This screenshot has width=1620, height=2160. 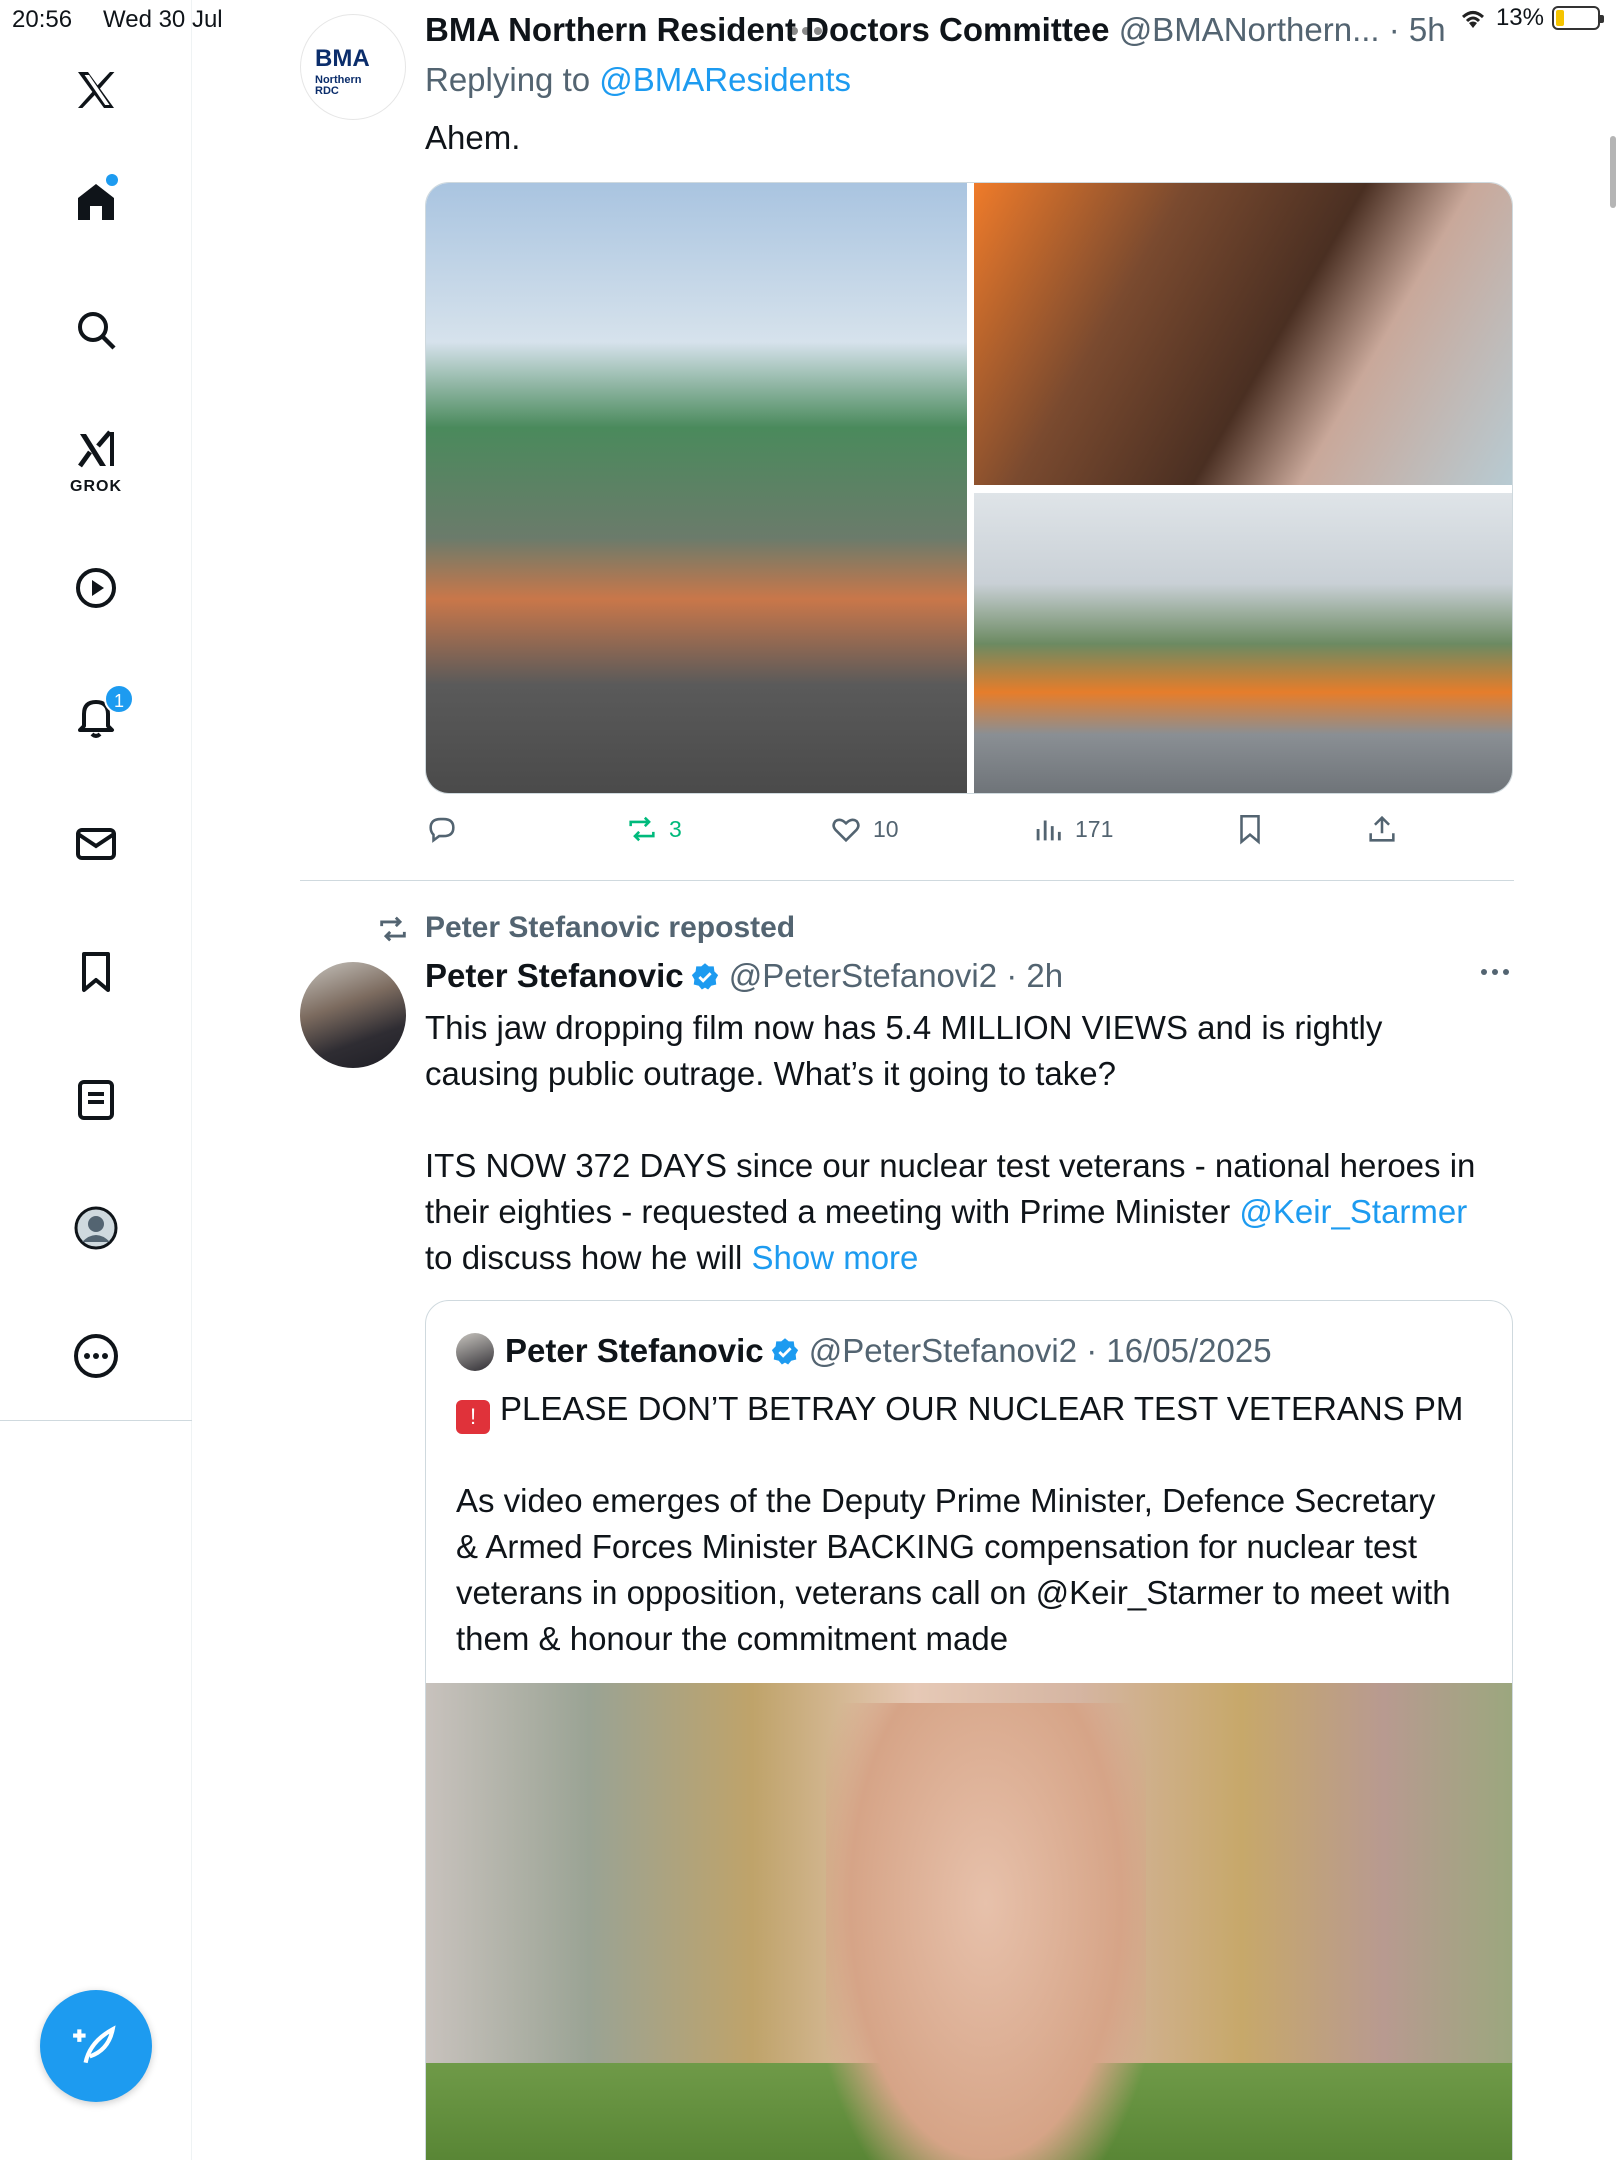 What do you see at coordinates (119, 699) in the screenshot?
I see `notifications-badge: 1` at bounding box center [119, 699].